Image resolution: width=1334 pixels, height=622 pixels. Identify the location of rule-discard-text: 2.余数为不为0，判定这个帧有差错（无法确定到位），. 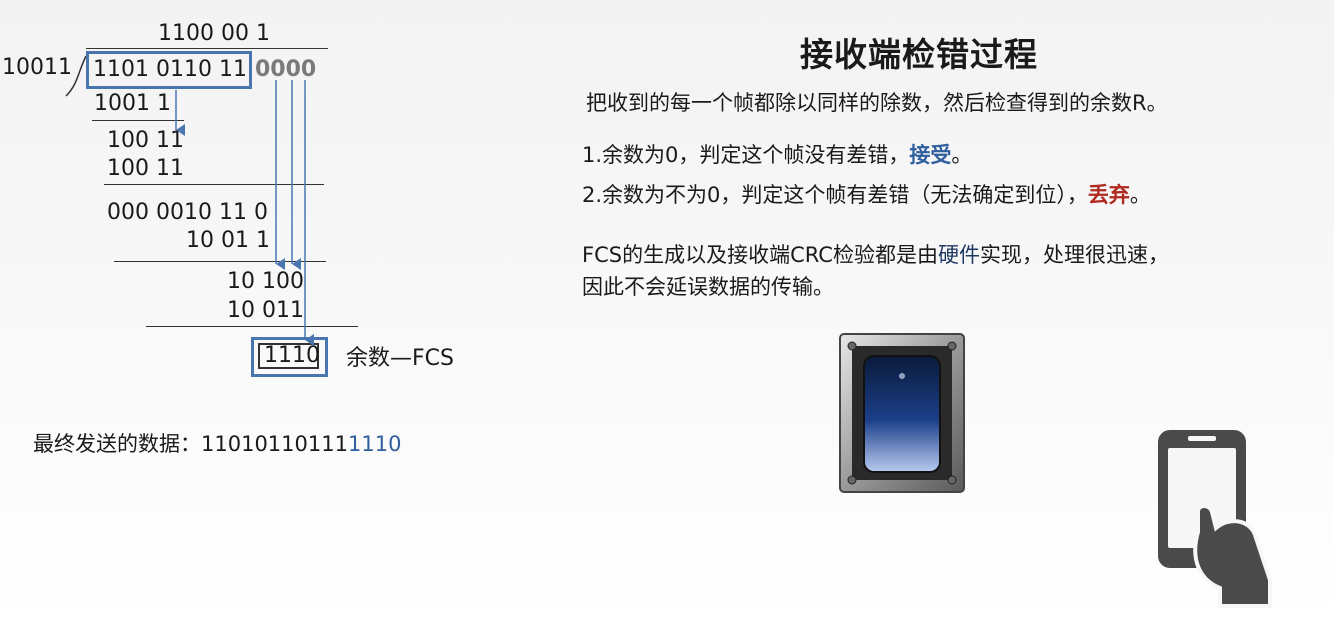
(835, 195).